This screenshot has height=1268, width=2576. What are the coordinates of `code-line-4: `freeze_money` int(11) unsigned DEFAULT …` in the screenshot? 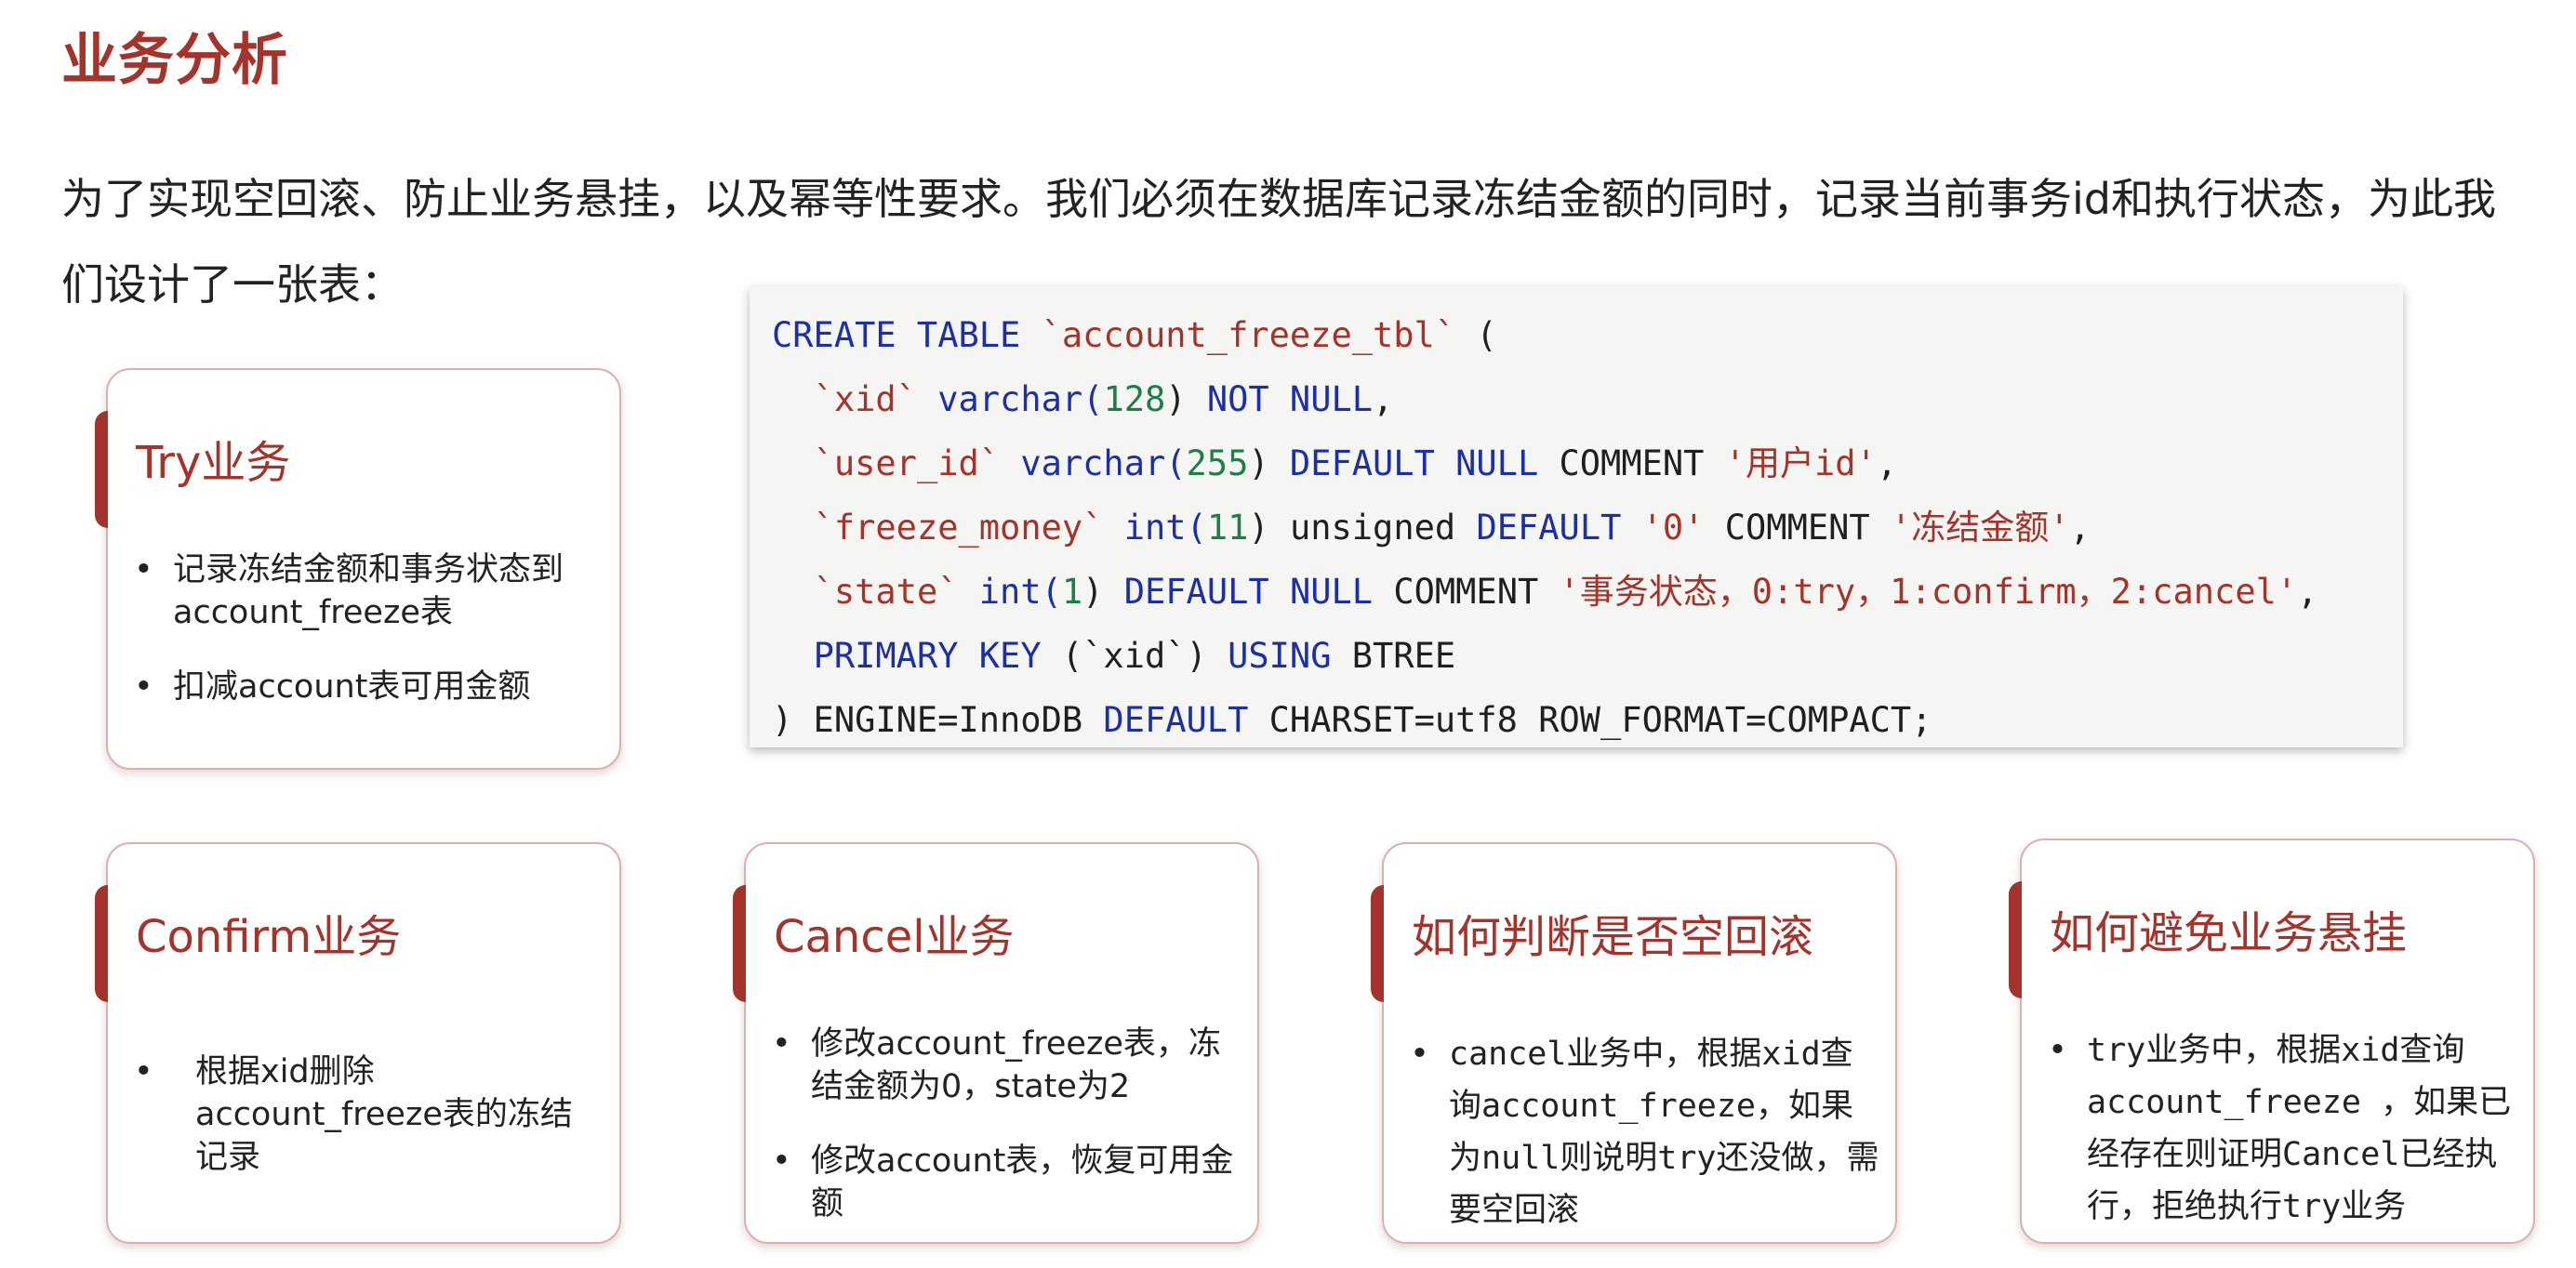 It's located at (1587, 527).